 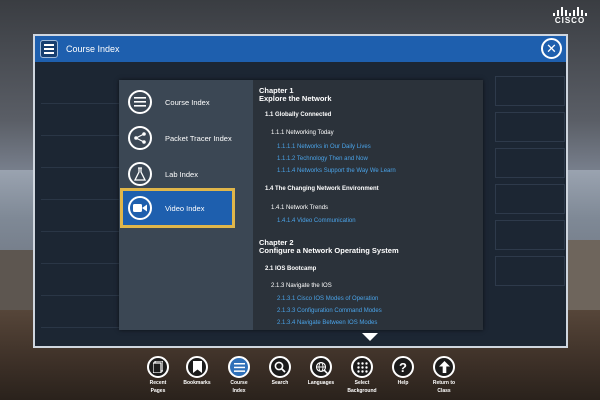 I want to click on grid-dots-icon, so click(x=362, y=367).